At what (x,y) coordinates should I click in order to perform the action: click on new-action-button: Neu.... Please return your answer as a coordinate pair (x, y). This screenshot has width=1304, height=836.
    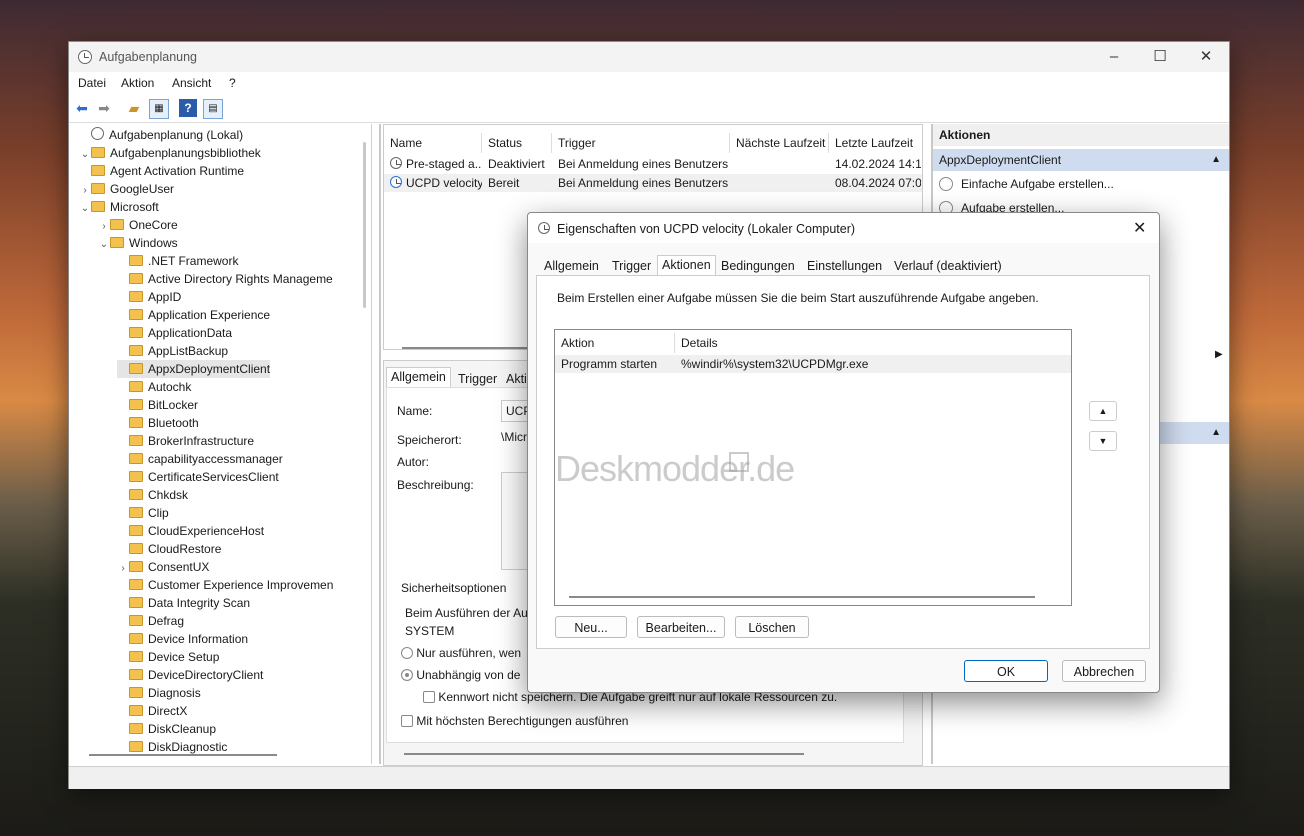
    Looking at the image, I should click on (591, 627).